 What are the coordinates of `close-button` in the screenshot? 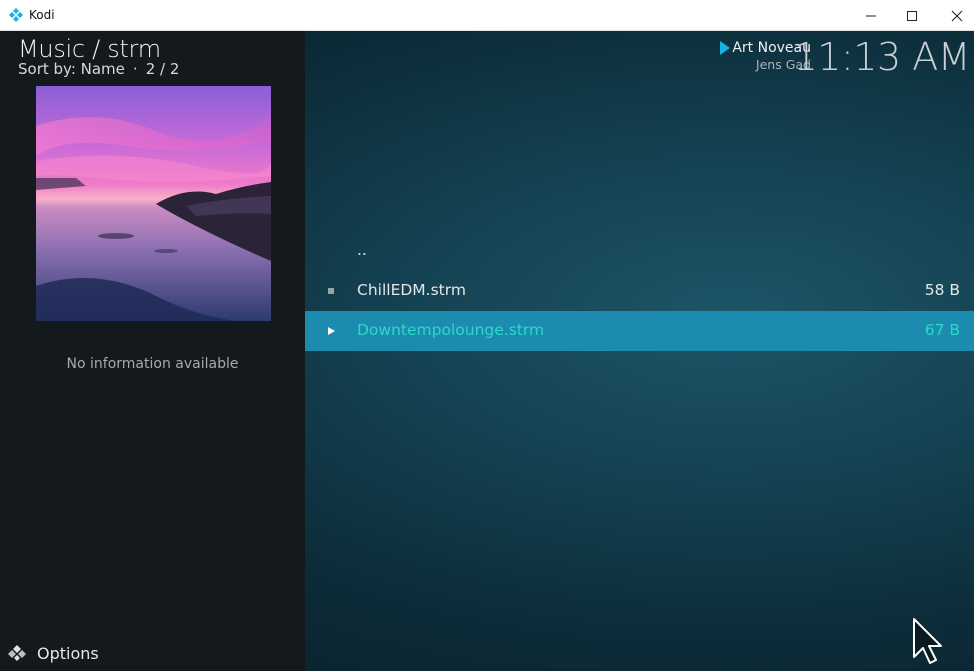 It's located at (954, 15).